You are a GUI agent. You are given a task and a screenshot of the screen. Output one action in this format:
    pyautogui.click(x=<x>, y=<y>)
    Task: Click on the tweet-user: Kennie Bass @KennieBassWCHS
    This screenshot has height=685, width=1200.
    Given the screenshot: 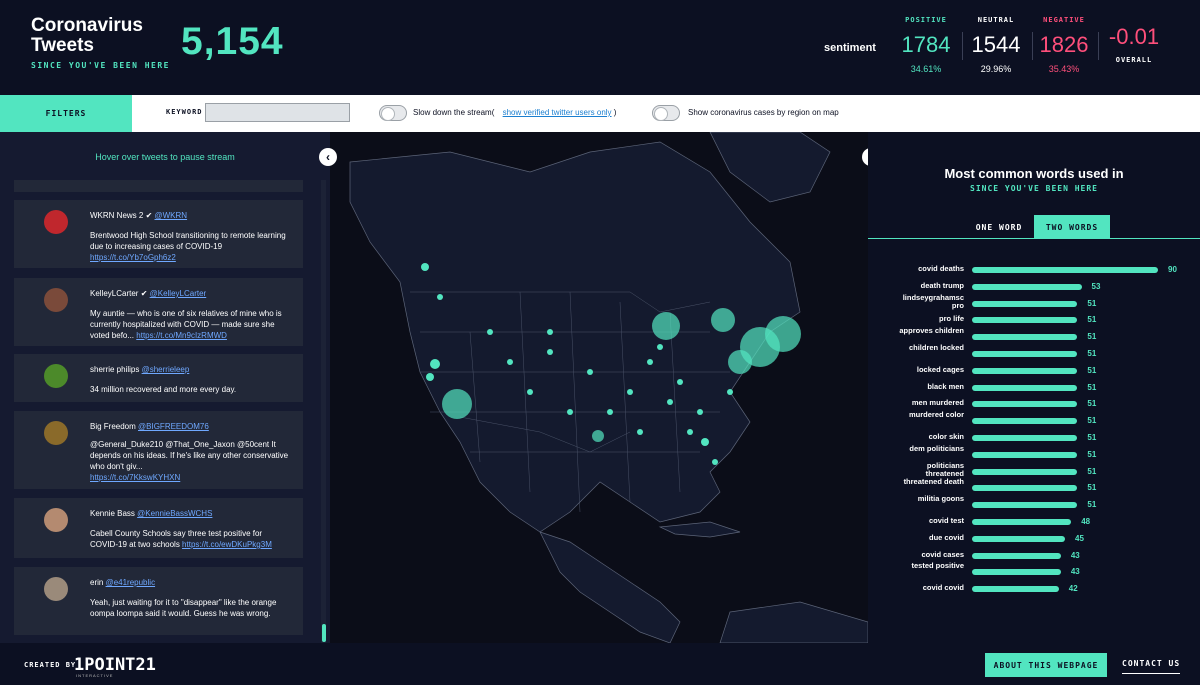 What is the action you would take?
    pyautogui.click(x=151, y=513)
    